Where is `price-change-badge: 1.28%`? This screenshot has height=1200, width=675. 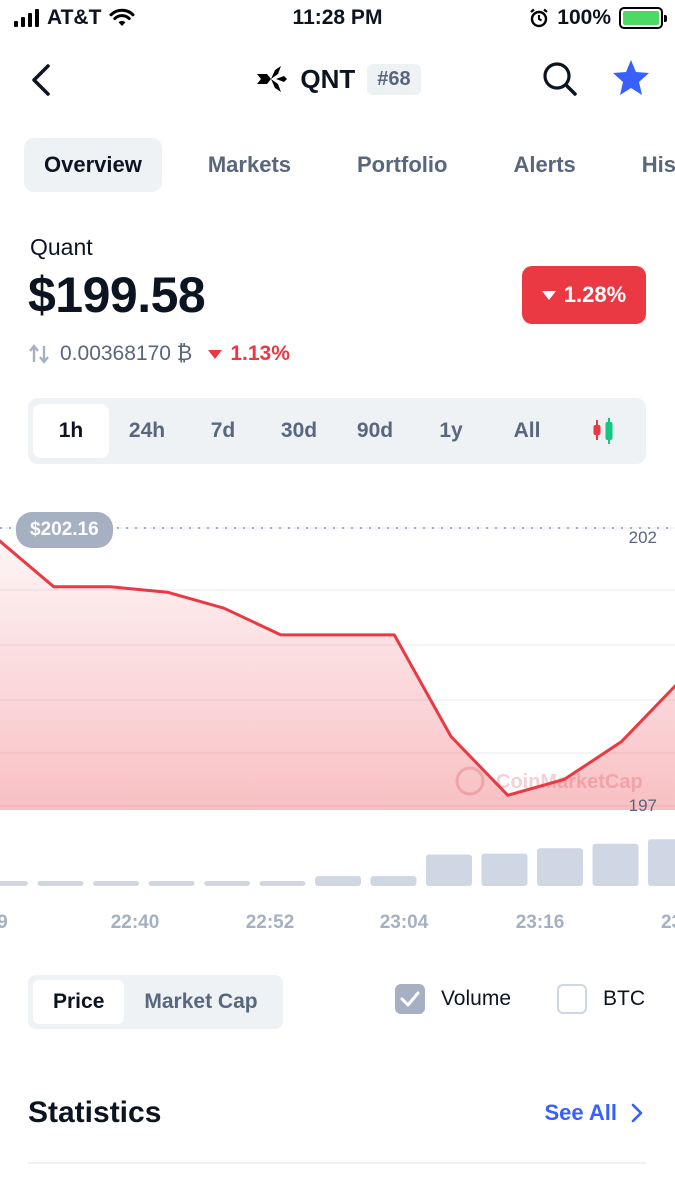 price-change-badge: 1.28% is located at coordinates (584, 295).